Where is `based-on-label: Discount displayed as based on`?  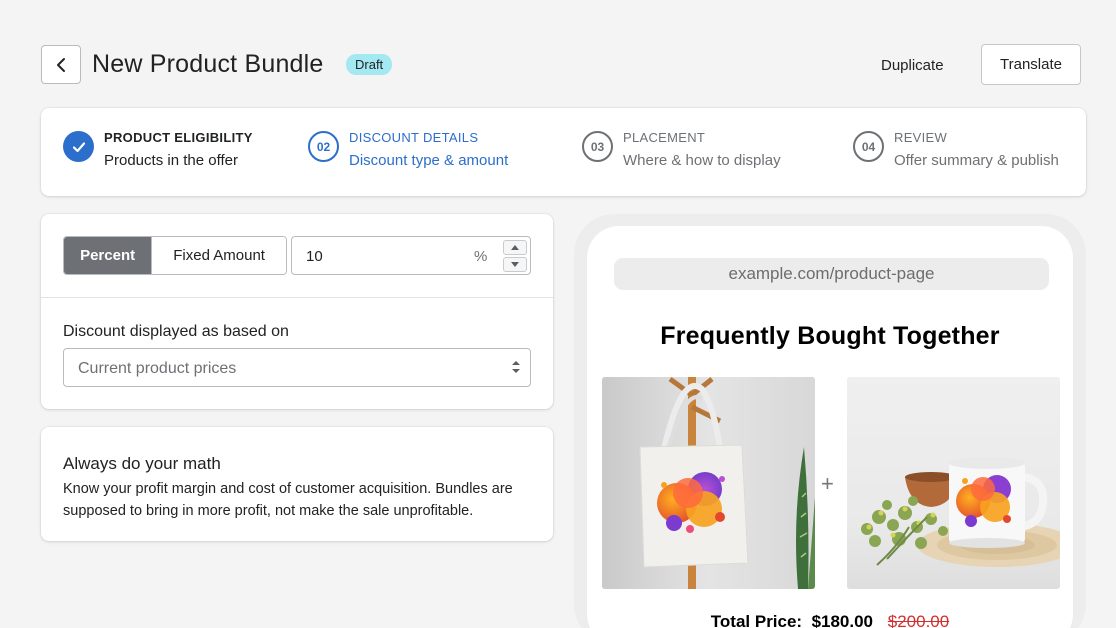
based-on-label: Discount displayed as based on is located at coordinates (176, 331).